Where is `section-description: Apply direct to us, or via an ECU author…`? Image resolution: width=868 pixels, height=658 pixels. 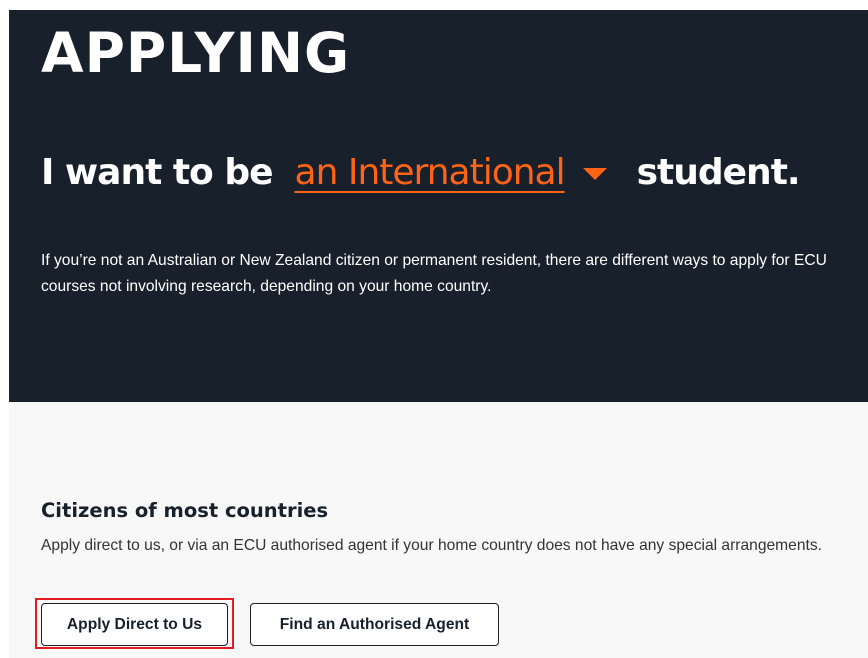
section-description: Apply direct to us, or via an ECU author… is located at coordinates (431, 545).